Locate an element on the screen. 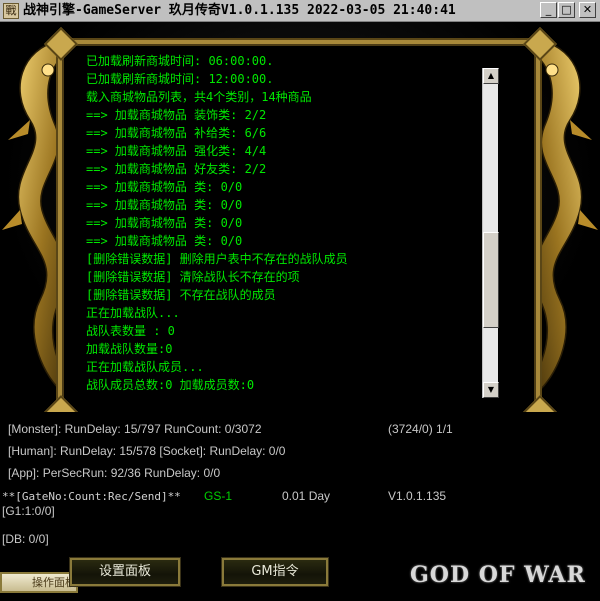 This screenshot has height=601, width=600. log-line: [删除错误数据] 删除用户表中不存在的战队成员 is located at coordinates (217, 259).